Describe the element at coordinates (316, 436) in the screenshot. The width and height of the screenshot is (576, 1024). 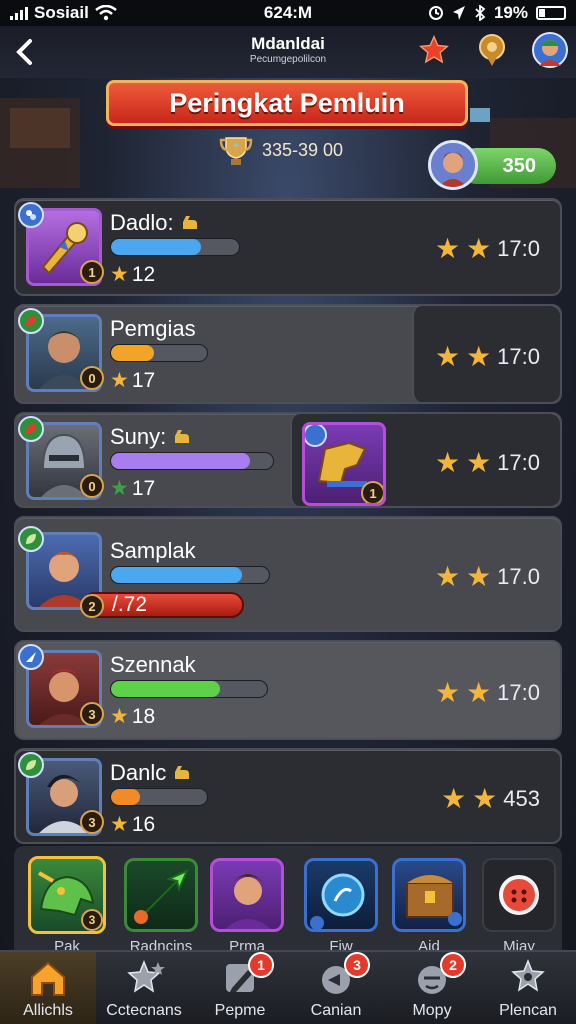
I see `music-tag-icon` at that location.